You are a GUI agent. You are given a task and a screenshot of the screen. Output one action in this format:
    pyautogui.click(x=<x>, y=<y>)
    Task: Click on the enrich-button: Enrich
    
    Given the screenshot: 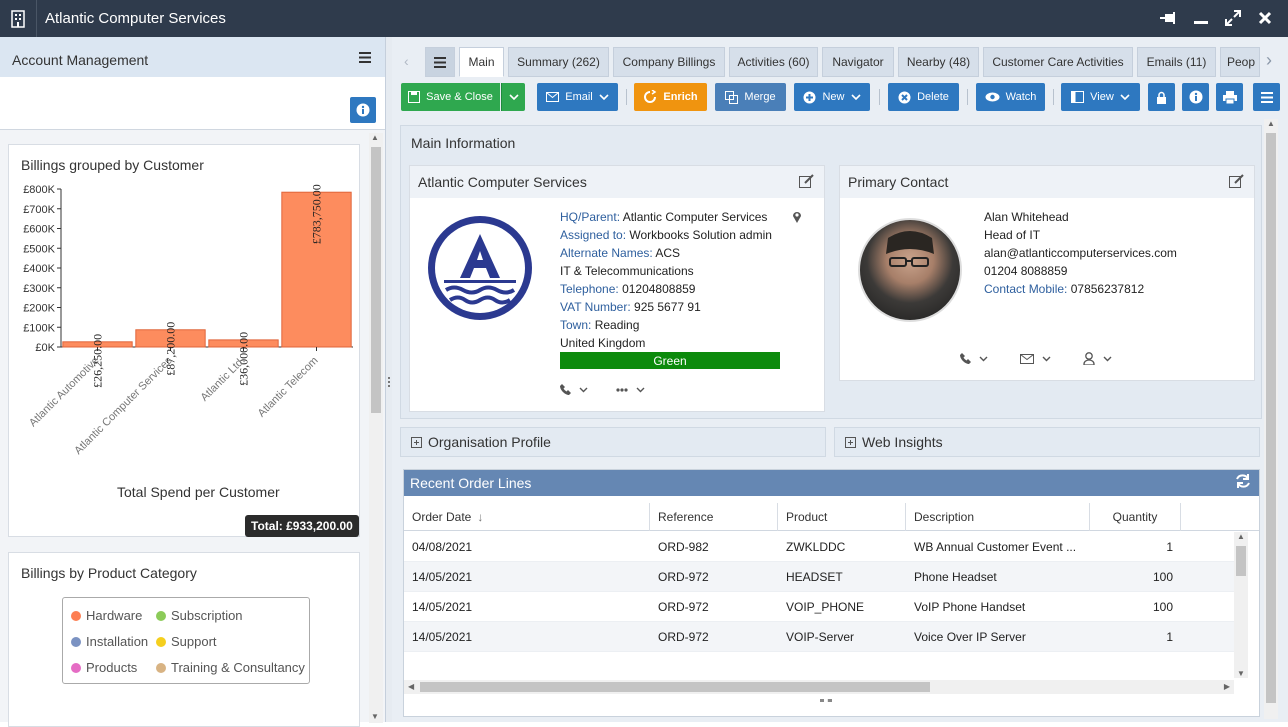 What is the action you would take?
    pyautogui.click(x=670, y=97)
    